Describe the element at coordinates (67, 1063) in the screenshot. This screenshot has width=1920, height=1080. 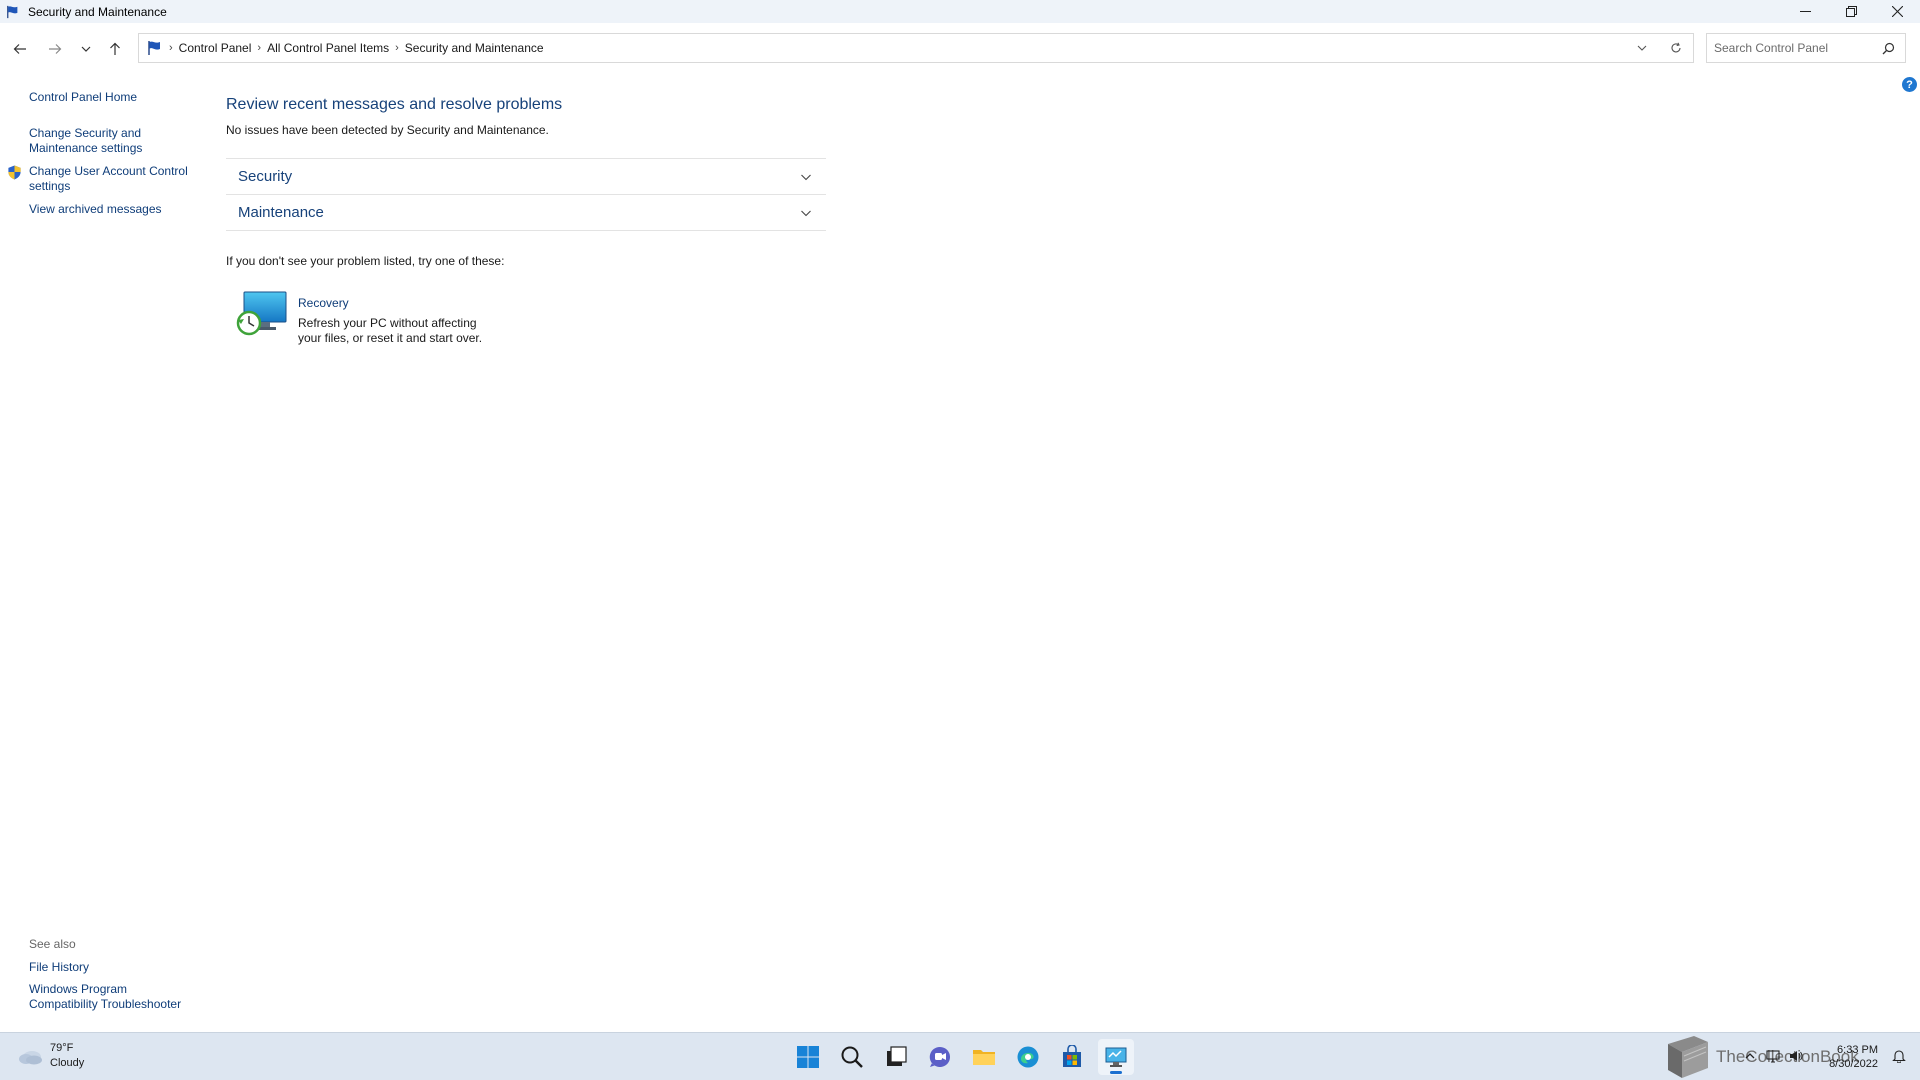
I see `weather-description: Cloudy` at that location.